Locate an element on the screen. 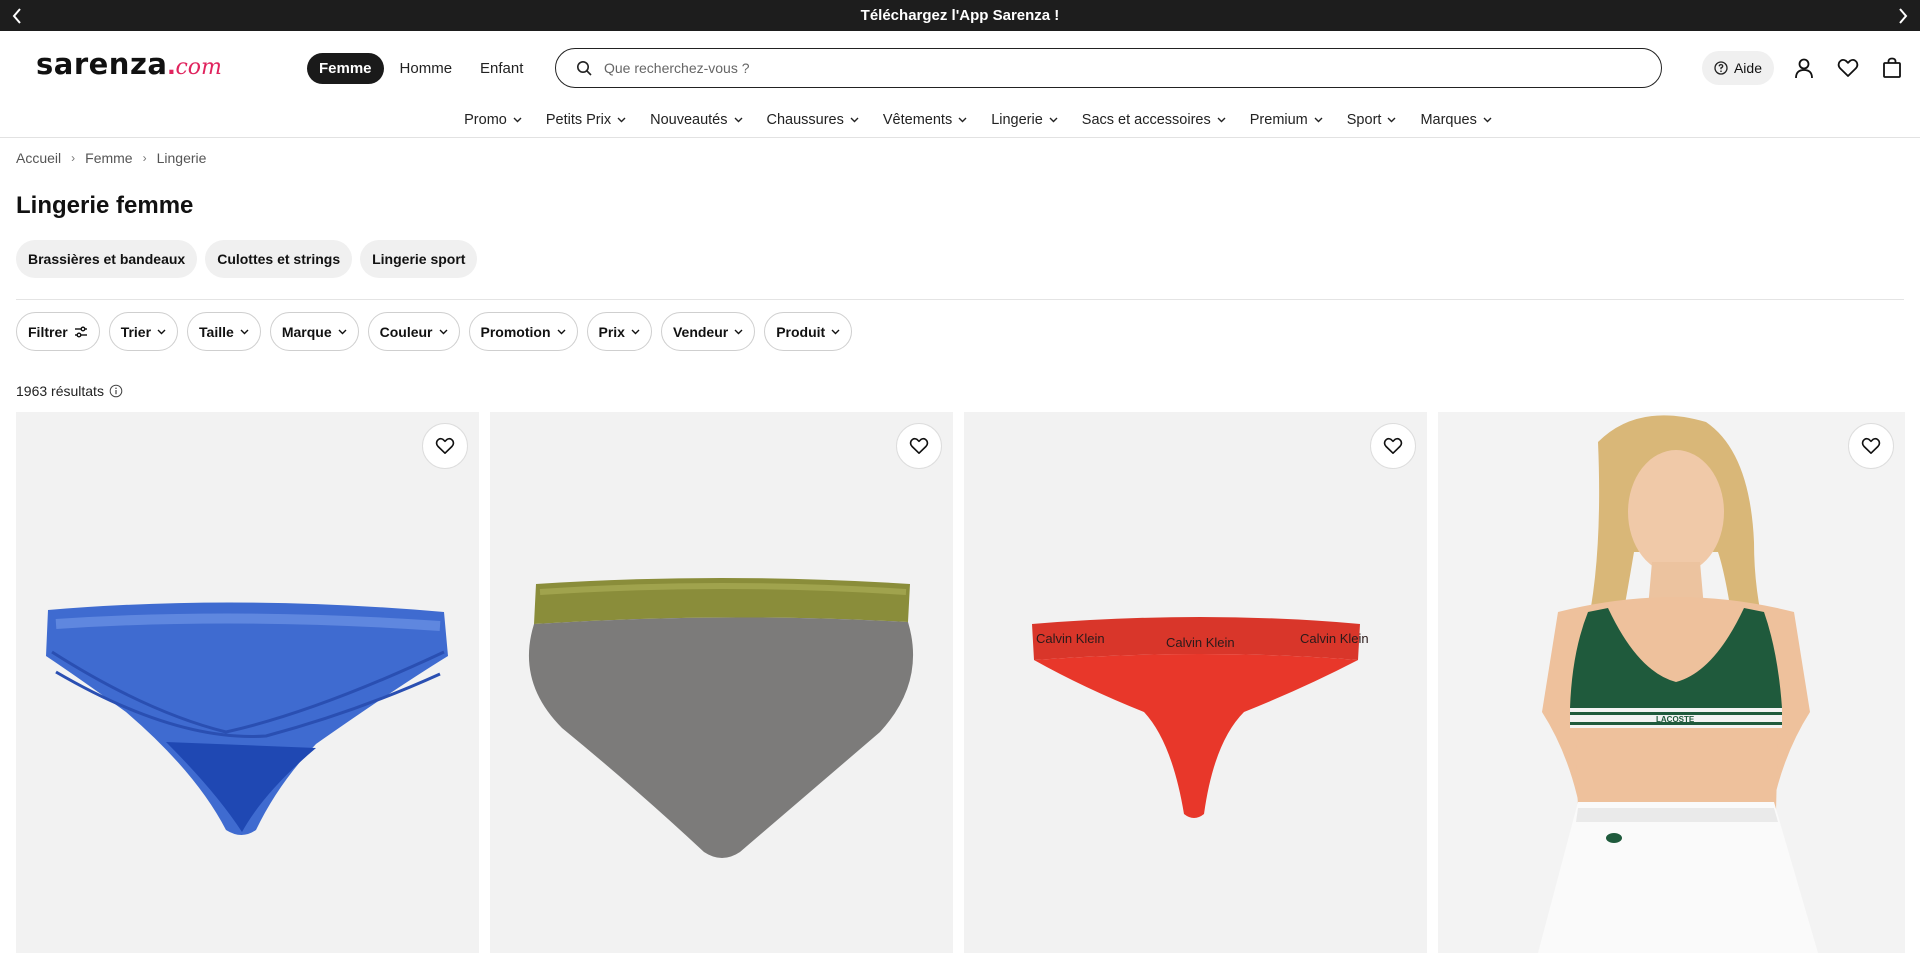  gender-tabs: Femme Homme Enfant is located at coordinates (421, 68).